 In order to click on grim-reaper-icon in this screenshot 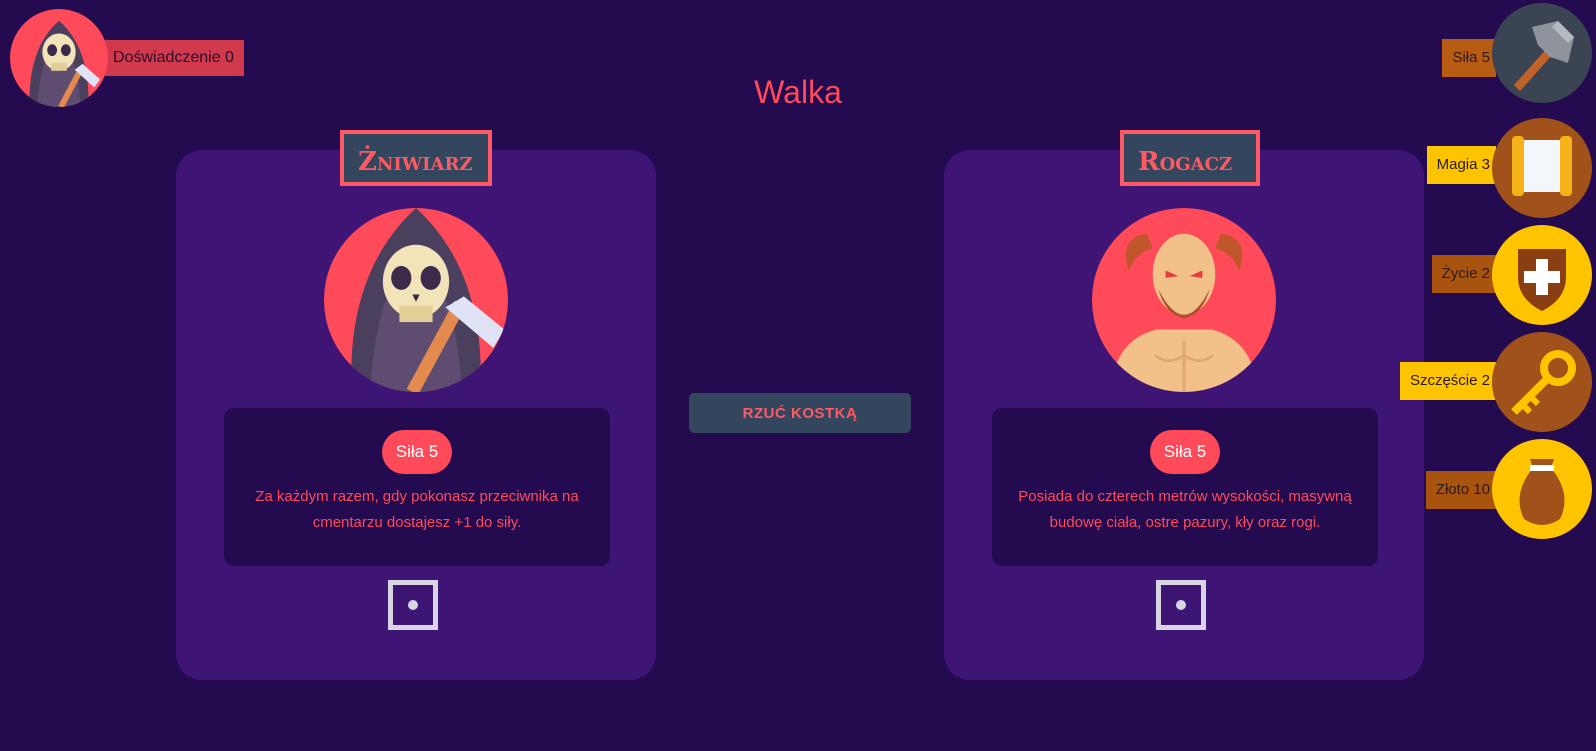, I will do `click(428, 300)`.